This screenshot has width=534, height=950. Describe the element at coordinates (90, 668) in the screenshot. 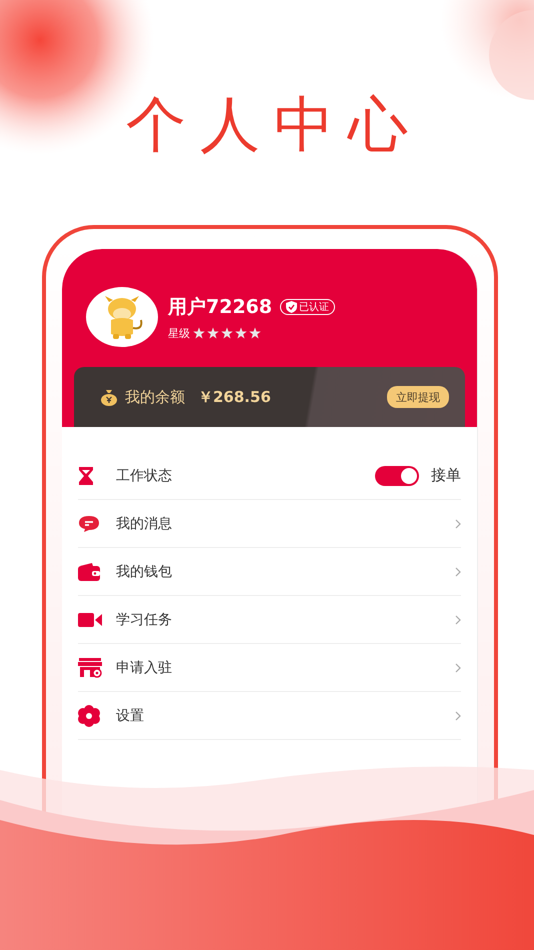

I see `shop-icon` at that location.